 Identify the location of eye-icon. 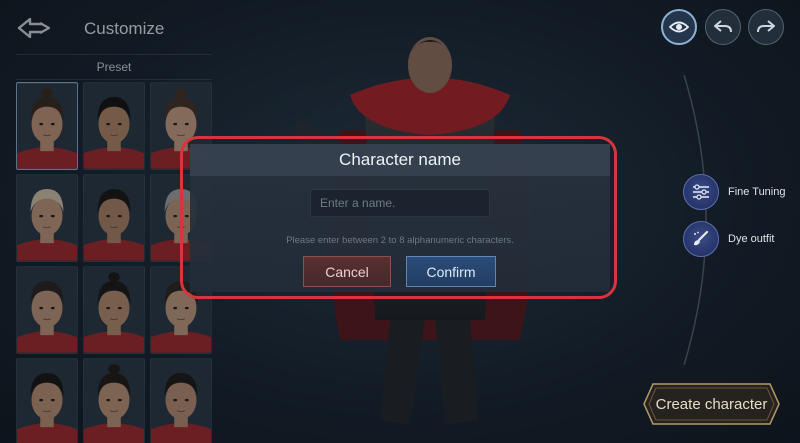
(679, 27).